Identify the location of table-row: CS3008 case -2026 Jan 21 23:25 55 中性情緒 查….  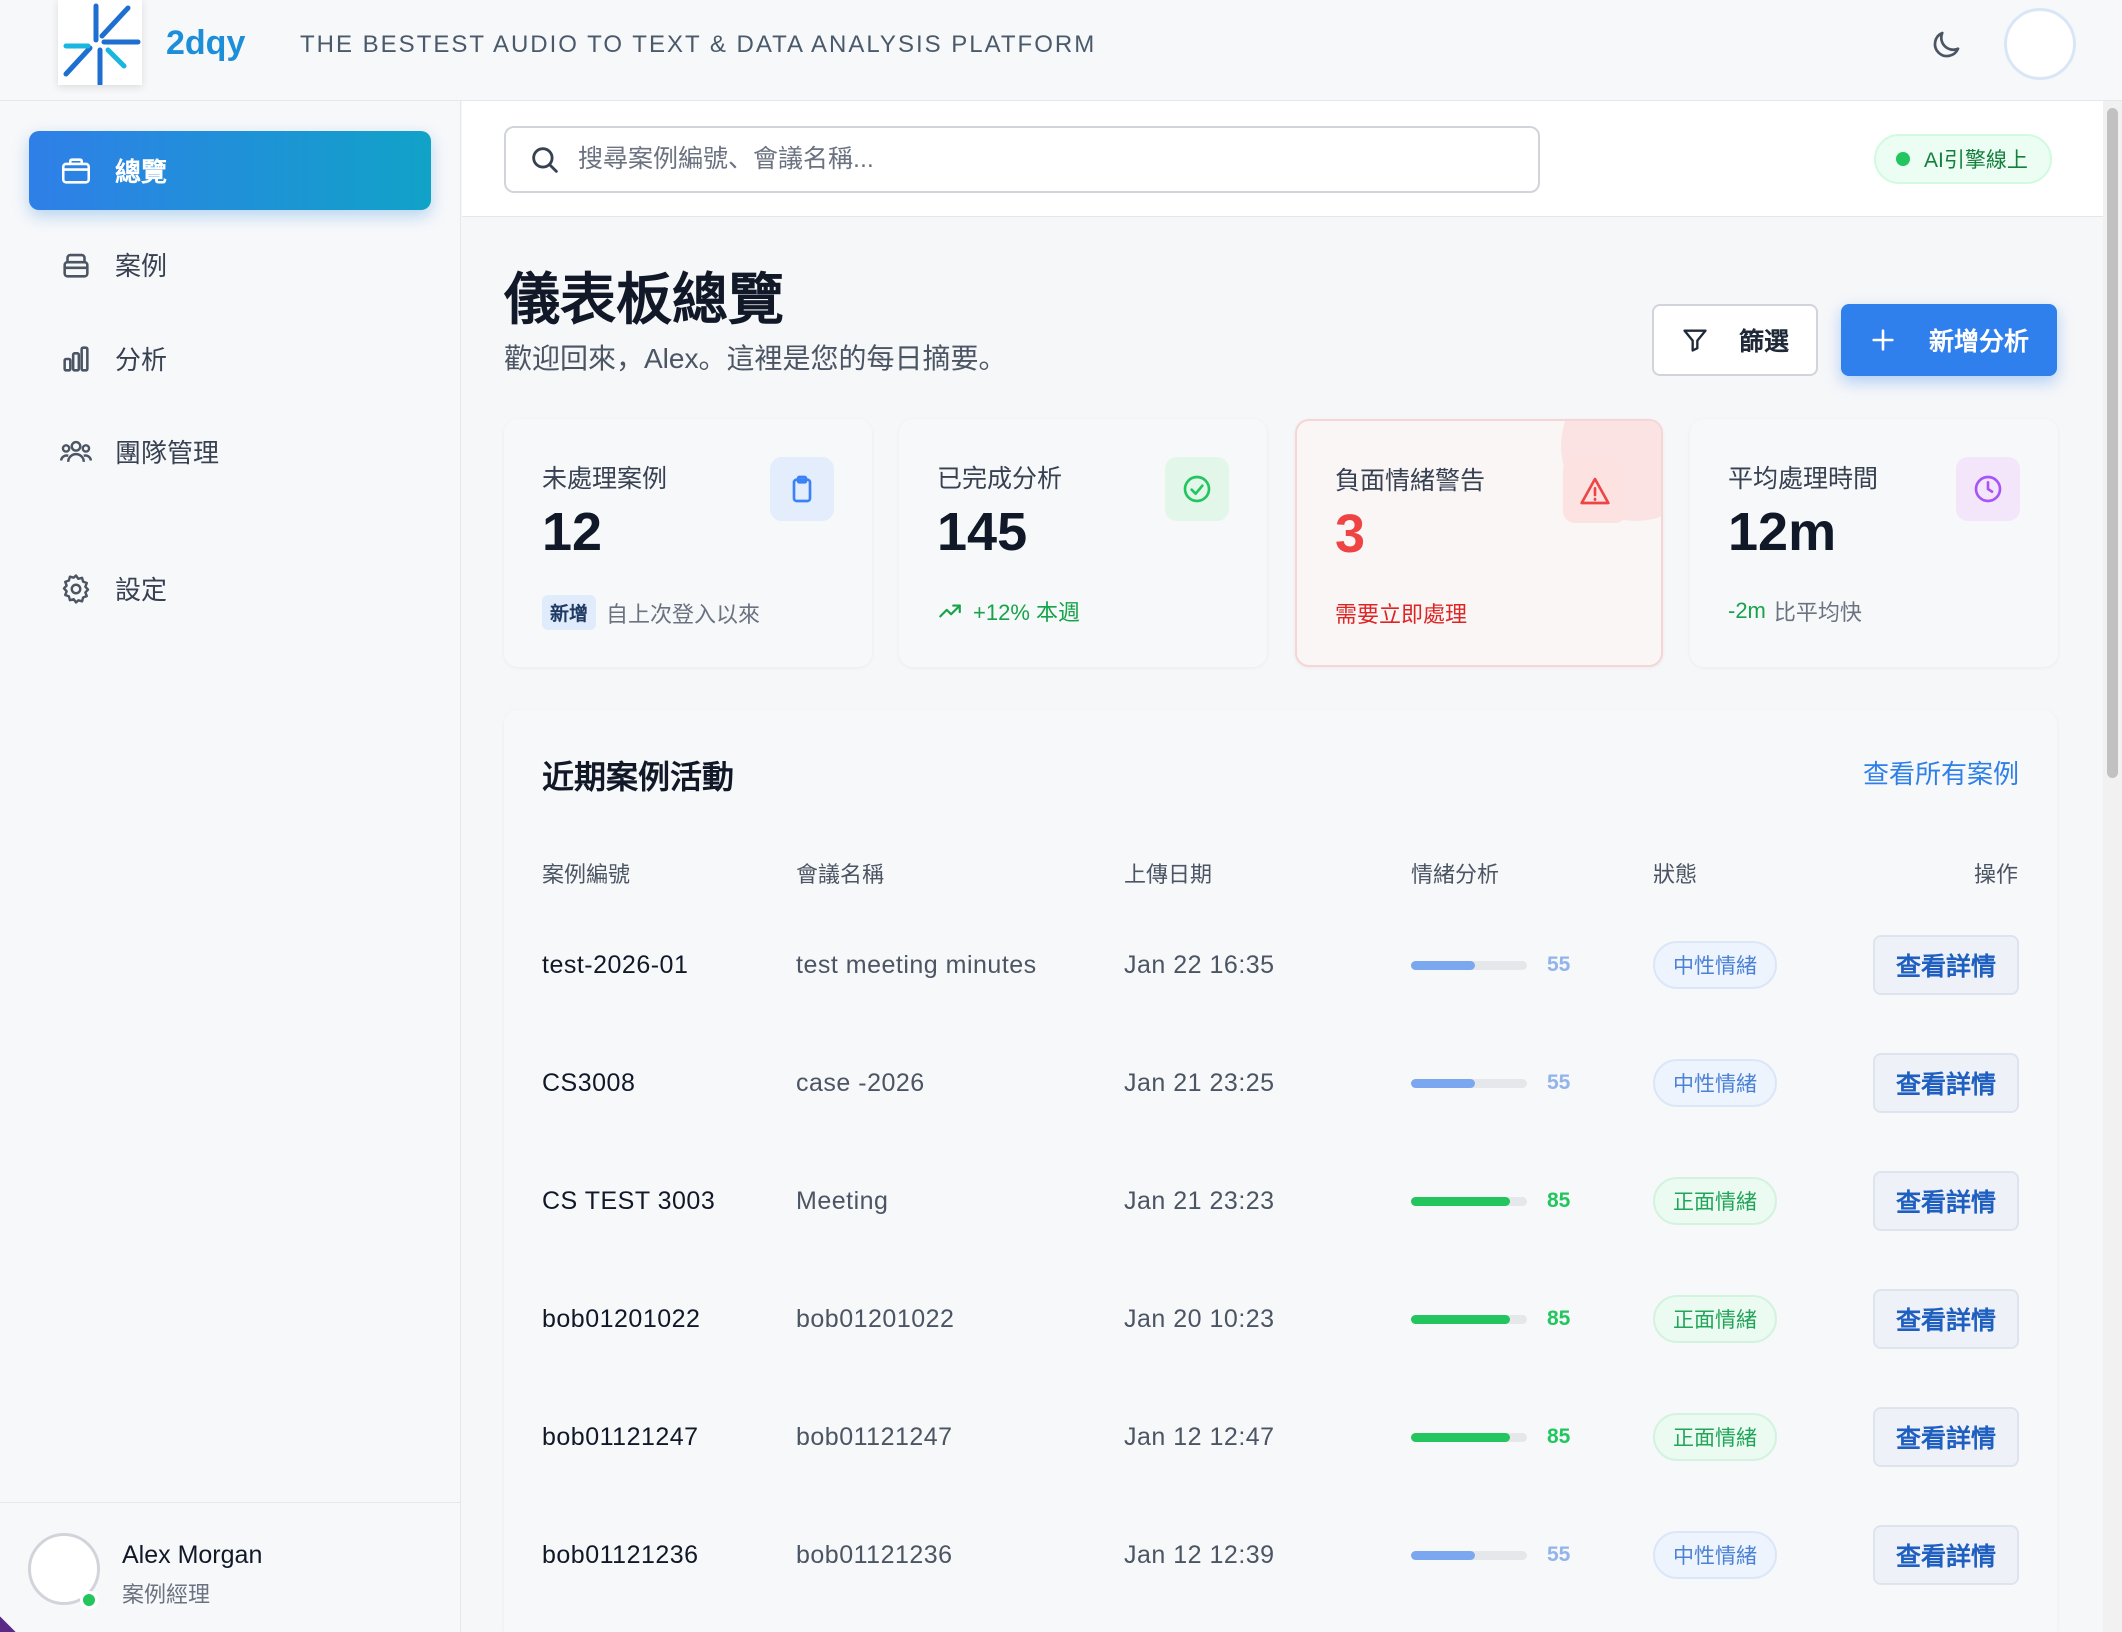
(1280, 1083).